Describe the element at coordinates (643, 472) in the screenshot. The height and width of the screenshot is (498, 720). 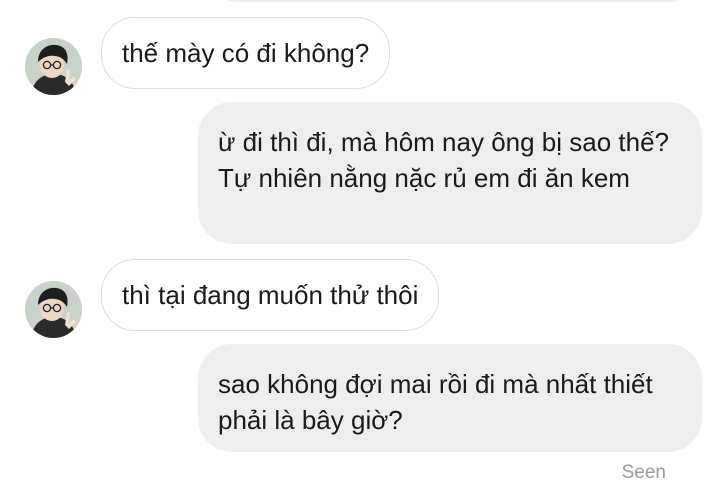
I see `seen-status: Seen` at that location.